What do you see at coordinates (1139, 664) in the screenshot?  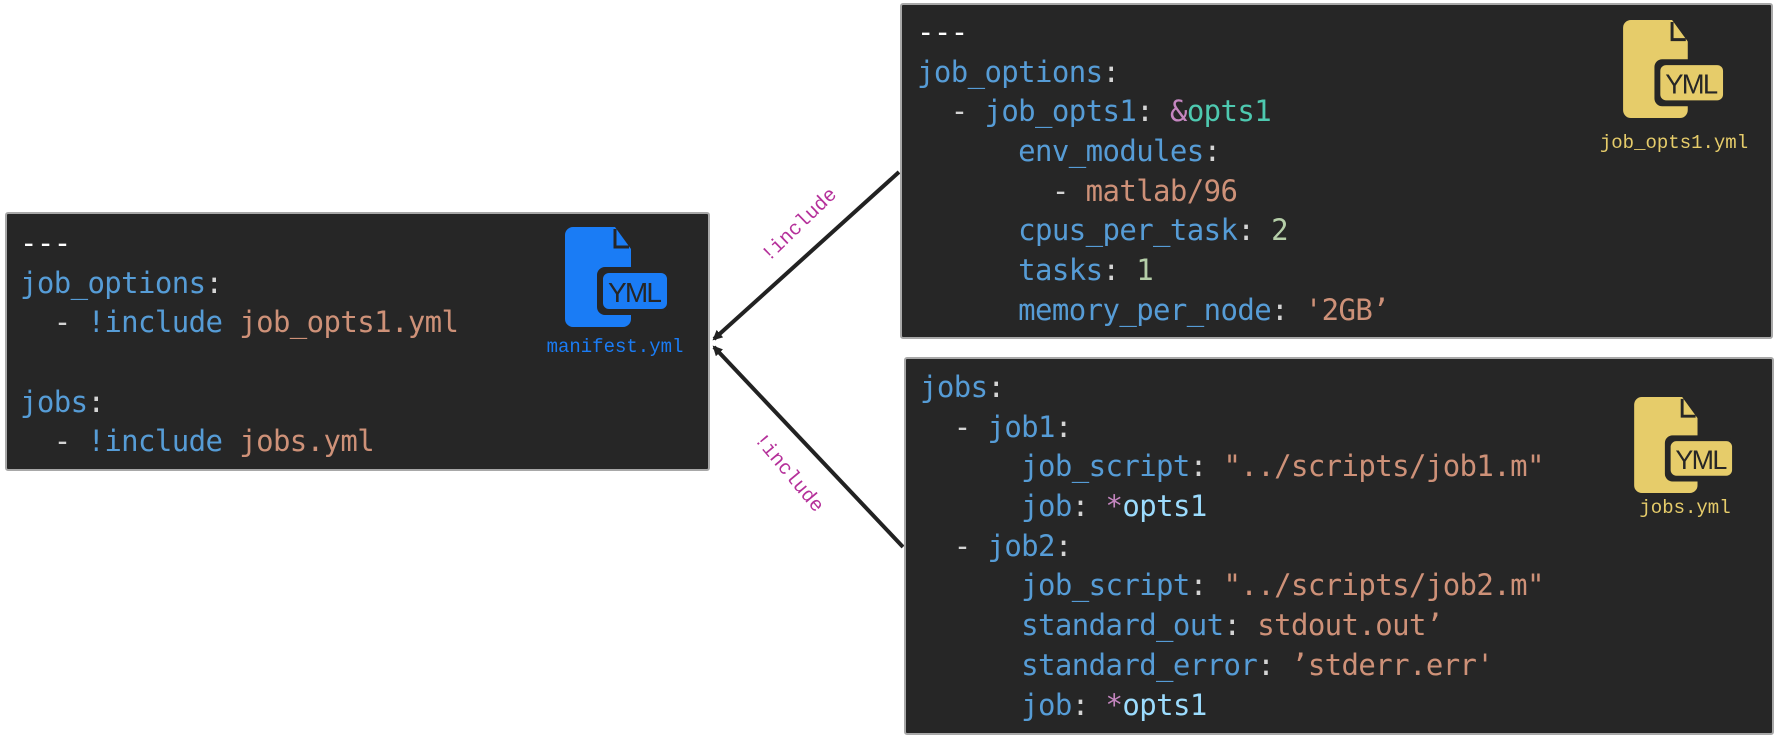 I see `code-token-key: standard_error` at bounding box center [1139, 664].